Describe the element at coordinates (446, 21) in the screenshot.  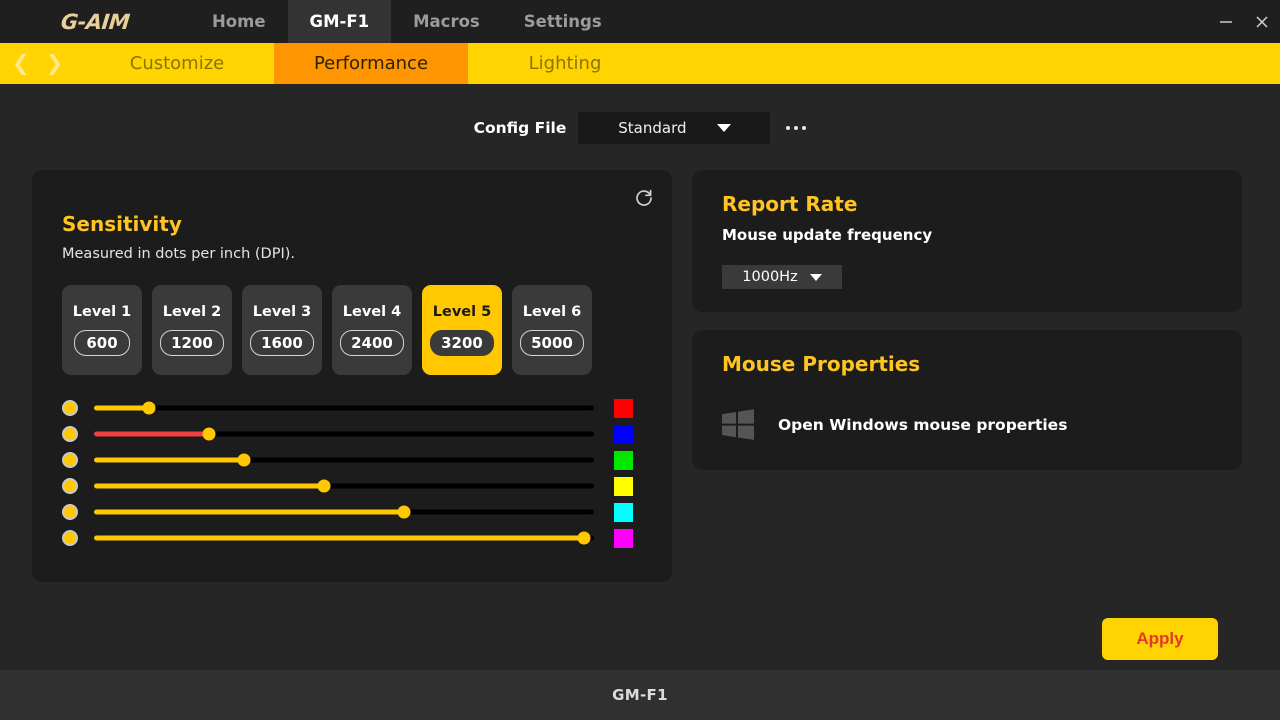
I see `nav-tab-macros: Macros` at that location.